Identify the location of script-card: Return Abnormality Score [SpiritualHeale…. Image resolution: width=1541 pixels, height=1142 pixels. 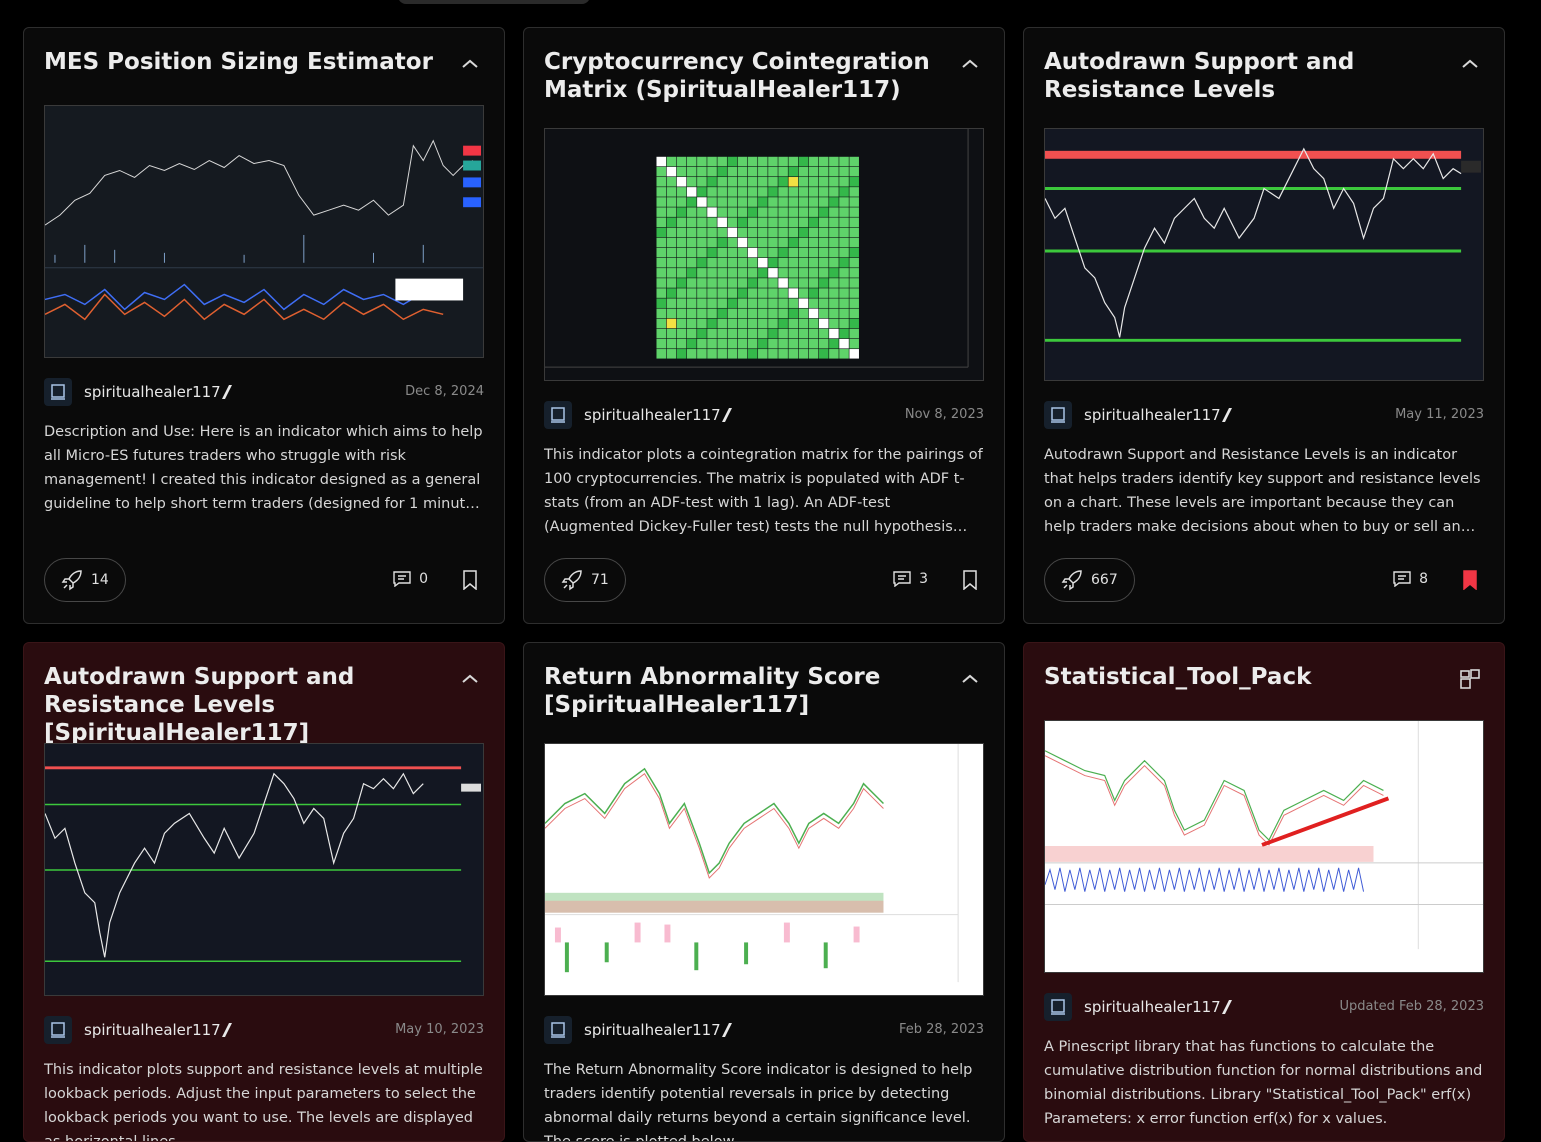
(764, 892).